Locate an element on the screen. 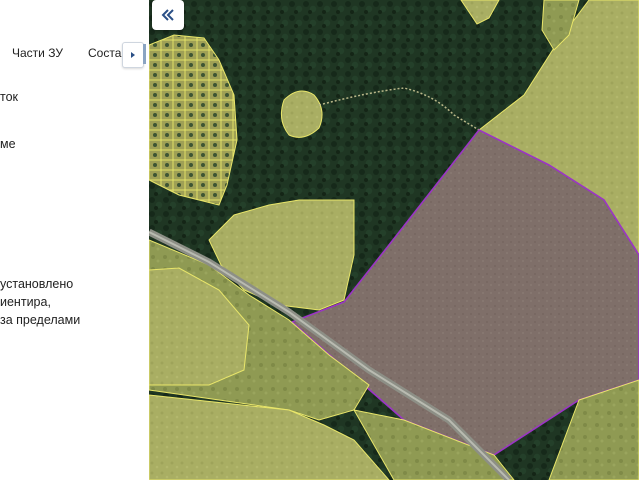  info-text-line-1: ток is located at coordinates (9, 97).